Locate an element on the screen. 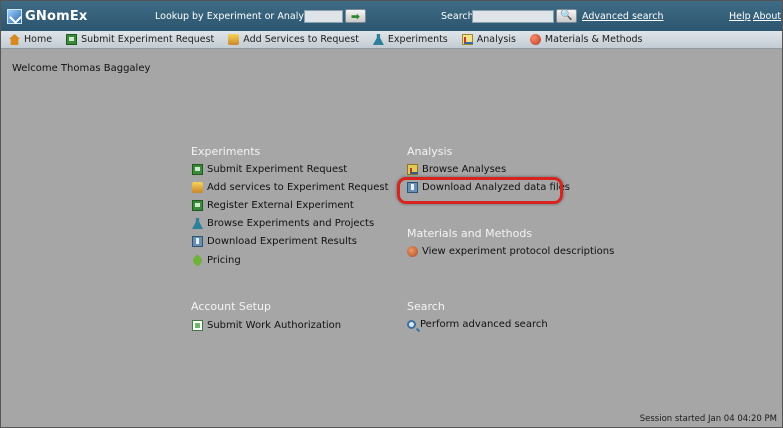 The height and width of the screenshot is (428, 783). arrow-right-icon: ➡ is located at coordinates (355, 16).